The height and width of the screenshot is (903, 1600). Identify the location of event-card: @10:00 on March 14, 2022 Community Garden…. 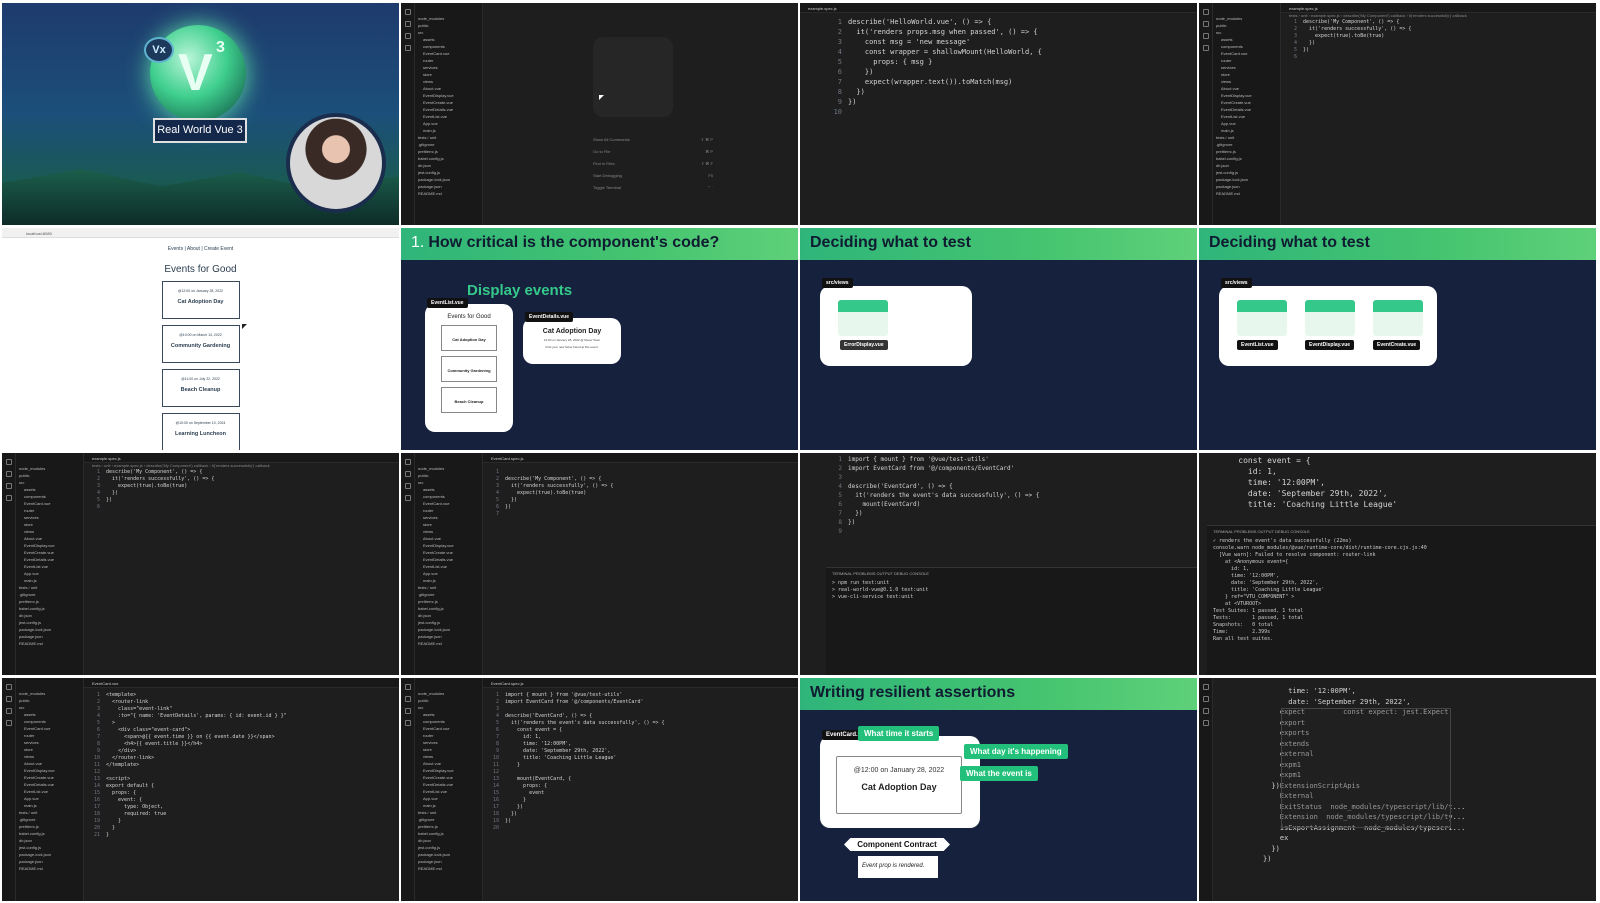
(200, 344).